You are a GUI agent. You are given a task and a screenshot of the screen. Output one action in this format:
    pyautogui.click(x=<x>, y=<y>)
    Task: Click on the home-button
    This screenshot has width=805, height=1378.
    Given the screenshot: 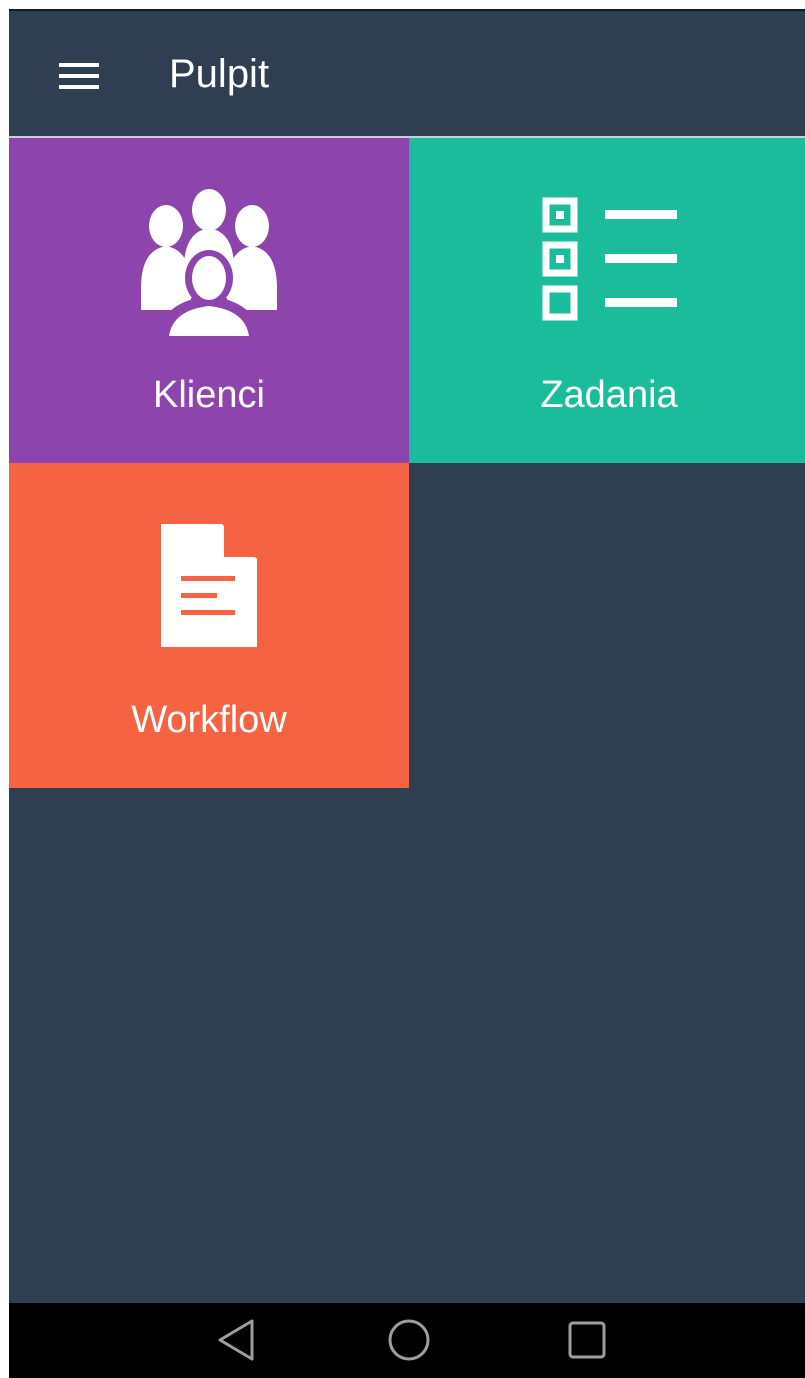 What is the action you would take?
    pyautogui.click(x=409, y=1340)
    